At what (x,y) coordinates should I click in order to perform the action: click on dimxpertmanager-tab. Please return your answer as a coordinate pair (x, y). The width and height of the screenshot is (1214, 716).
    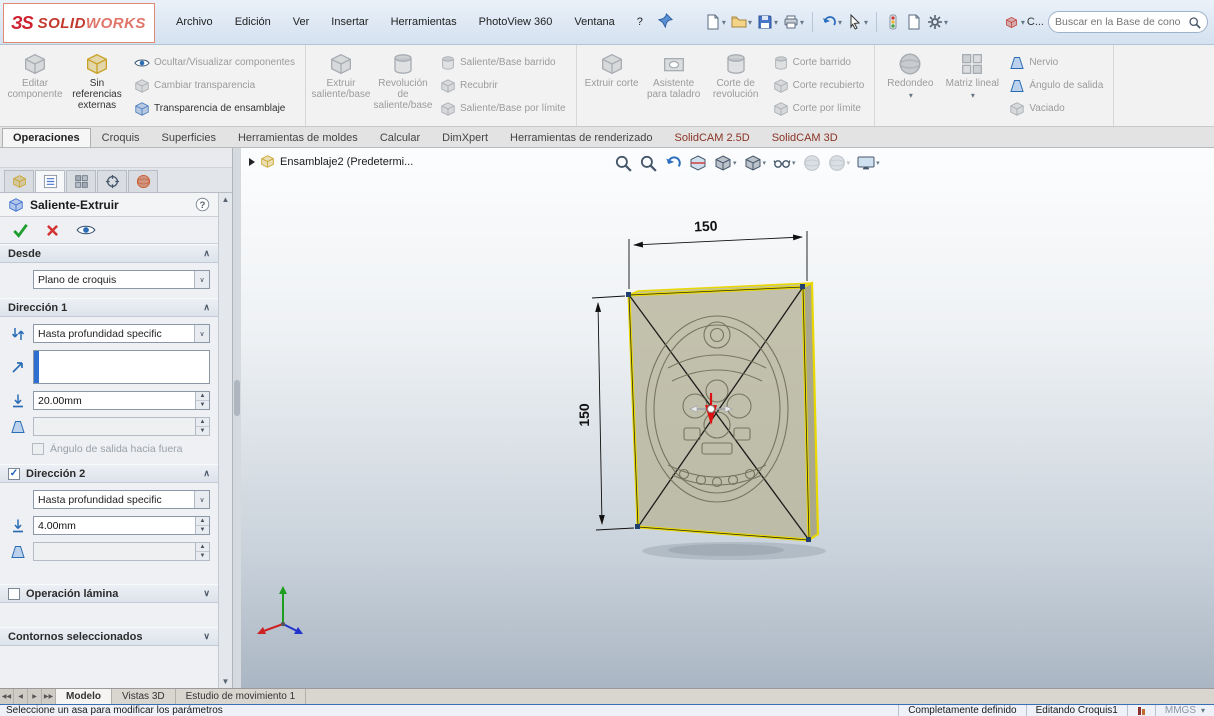
    Looking at the image, I should click on (112, 181).